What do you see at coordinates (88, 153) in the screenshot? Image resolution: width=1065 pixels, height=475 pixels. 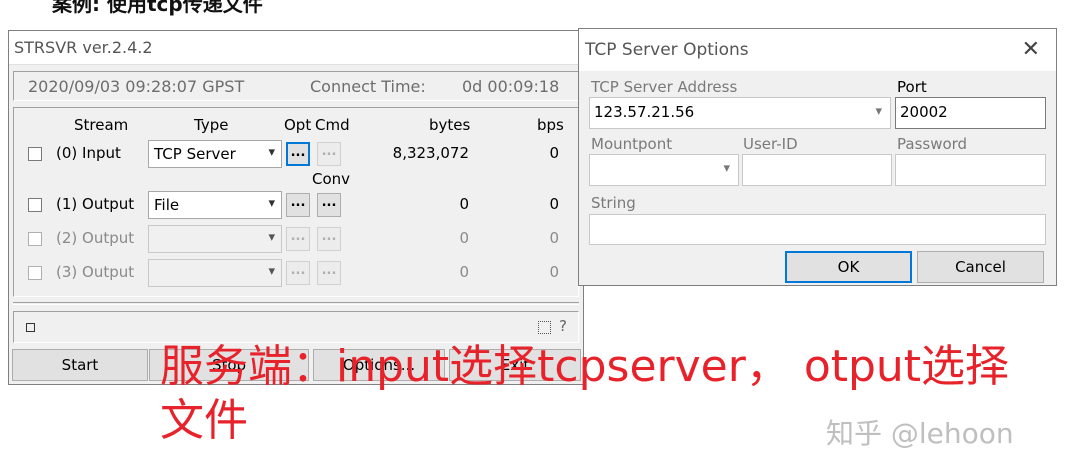 I see `row0-label: (0) Input` at bounding box center [88, 153].